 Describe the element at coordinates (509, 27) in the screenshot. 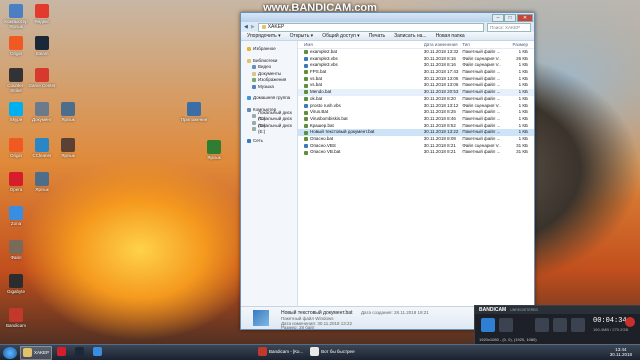

I see `search-input: Поиск: XAKEP` at that location.